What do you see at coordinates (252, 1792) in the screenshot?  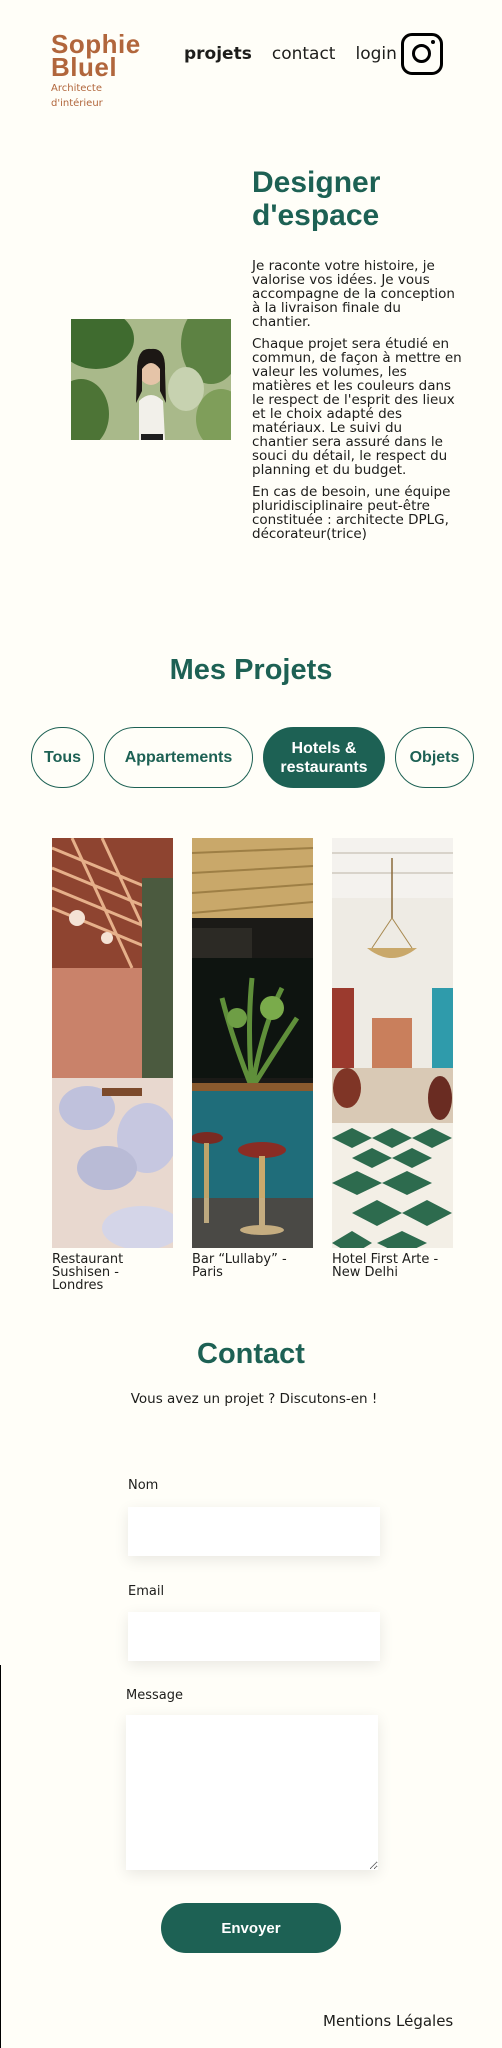 I see `message-field` at bounding box center [252, 1792].